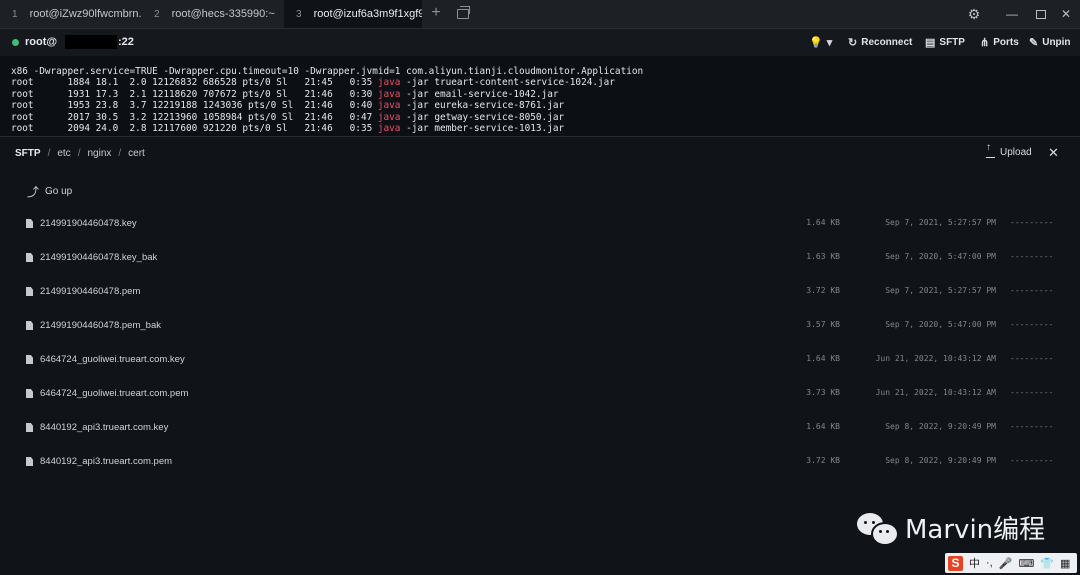 The image size is (1080, 575). I want to click on ports-button: ⋔ Ports, so click(999, 42).